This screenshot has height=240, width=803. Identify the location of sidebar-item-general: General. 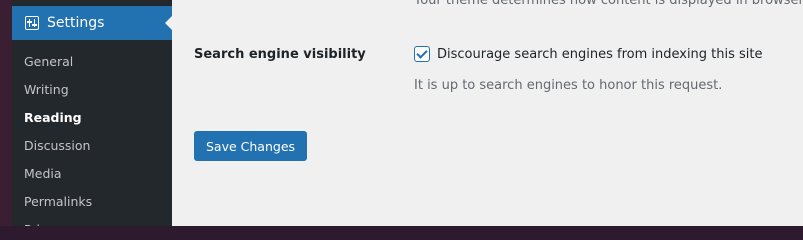
(92, 60).